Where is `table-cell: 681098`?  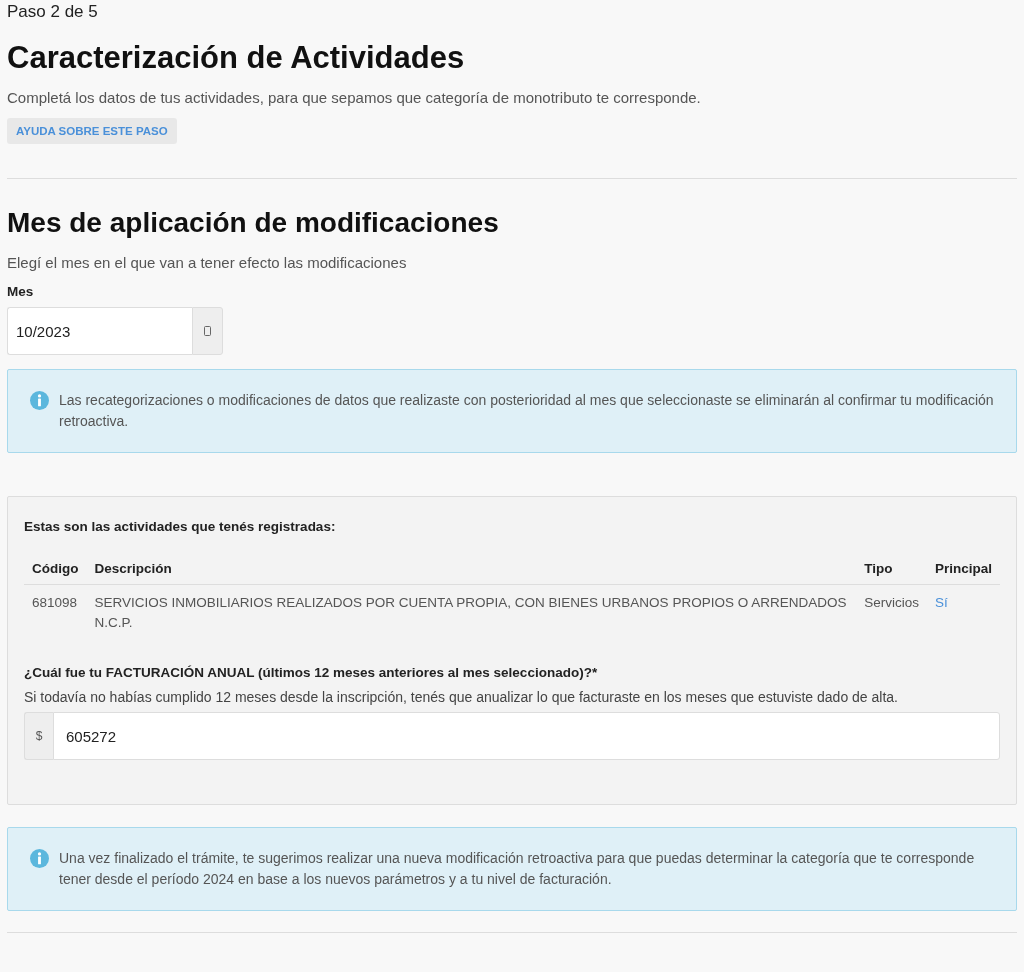 table-cell: 681098 is located at coordinates (55, 610).